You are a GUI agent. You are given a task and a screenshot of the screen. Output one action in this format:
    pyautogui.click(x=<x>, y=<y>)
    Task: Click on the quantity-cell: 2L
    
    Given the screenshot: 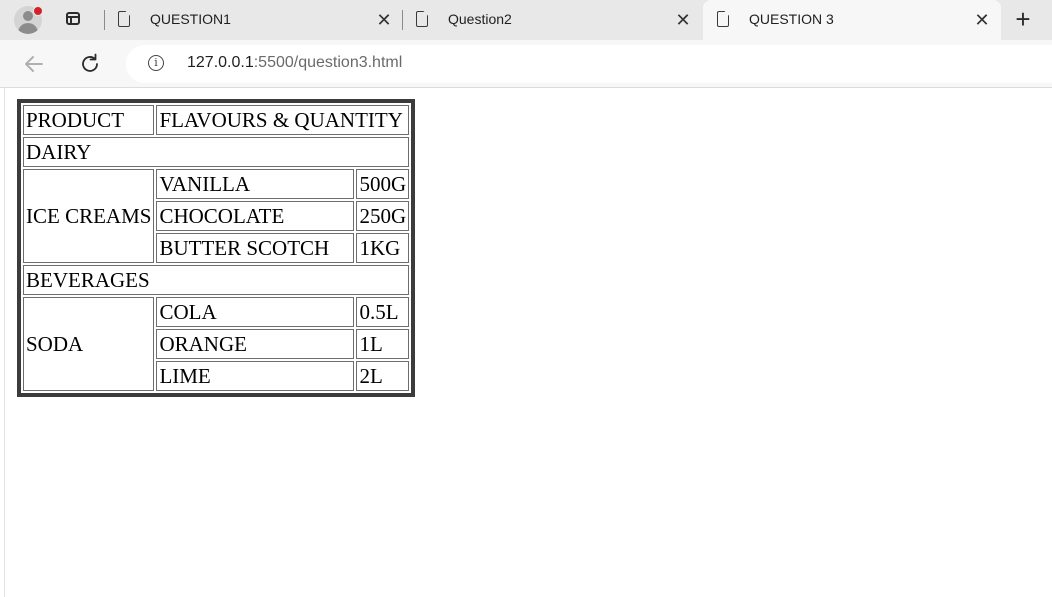 What is the action you would take?
    pyautogui.click(x=383, y=376)
    